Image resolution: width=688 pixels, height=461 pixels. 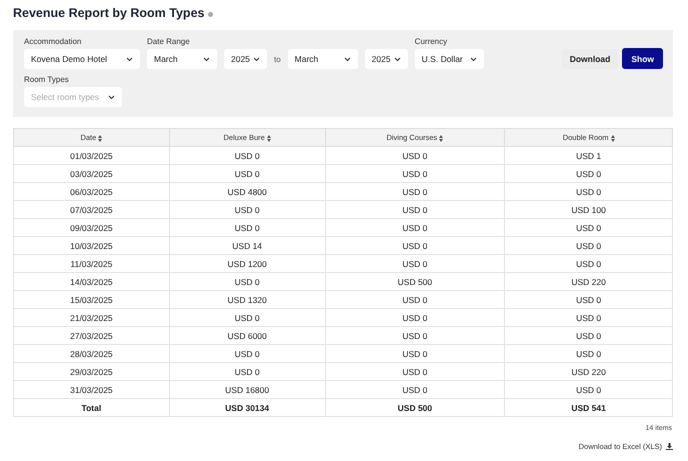 What do you see at coordinates (247, 389) in the screenshot?
I see `table-cell: USD 16800` at bounding box center [247, 389].